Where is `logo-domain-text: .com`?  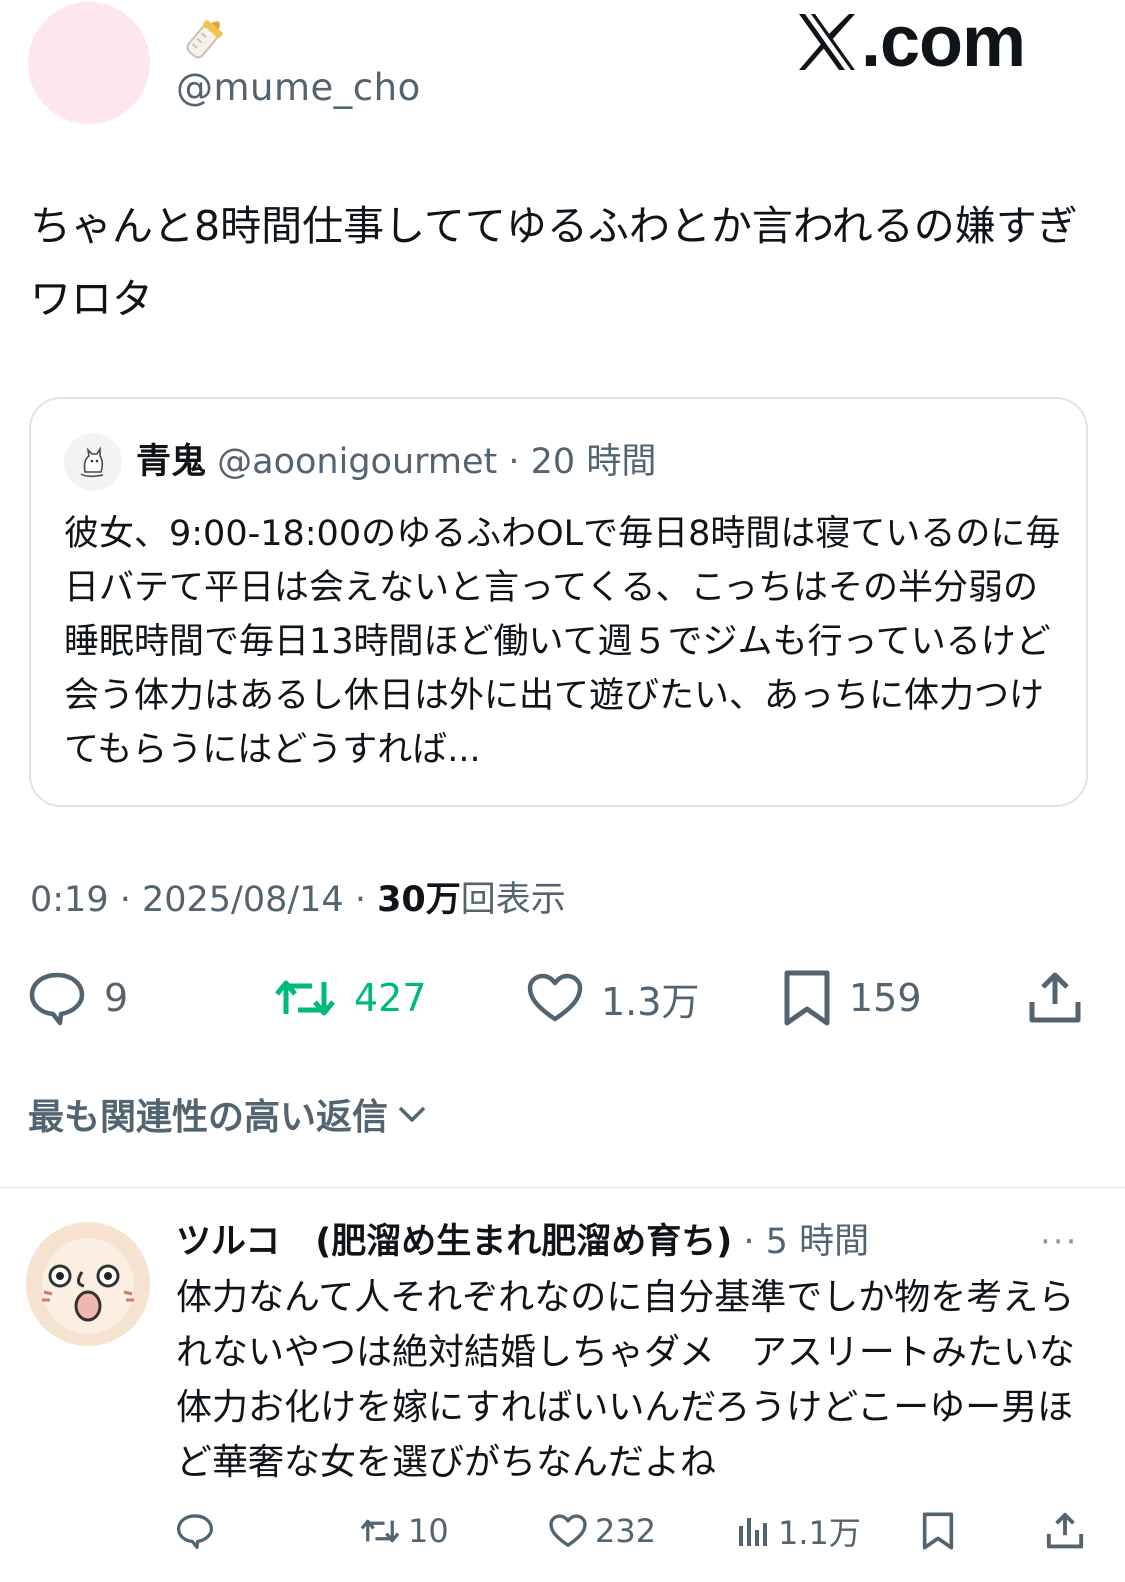 logo-domain-text: .com is located at coordinates (943, 42).